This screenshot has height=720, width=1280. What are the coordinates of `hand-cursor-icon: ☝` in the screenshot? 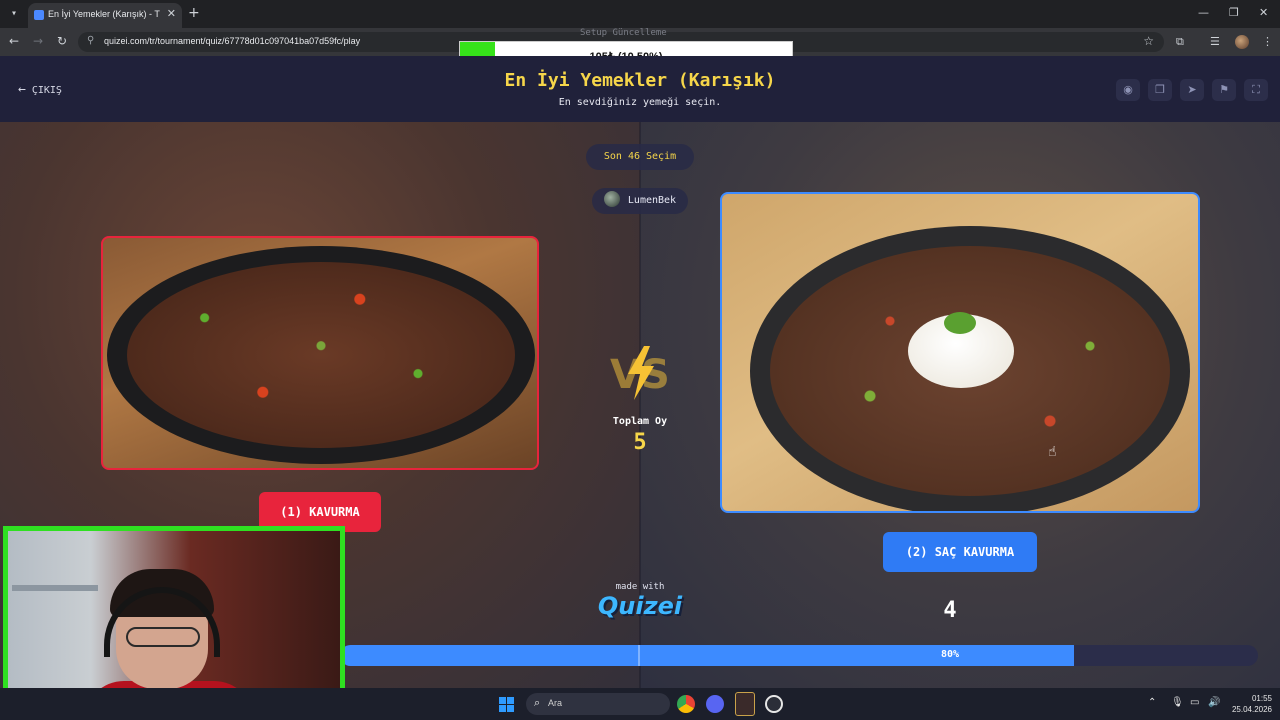 It's located at (1052, 452).